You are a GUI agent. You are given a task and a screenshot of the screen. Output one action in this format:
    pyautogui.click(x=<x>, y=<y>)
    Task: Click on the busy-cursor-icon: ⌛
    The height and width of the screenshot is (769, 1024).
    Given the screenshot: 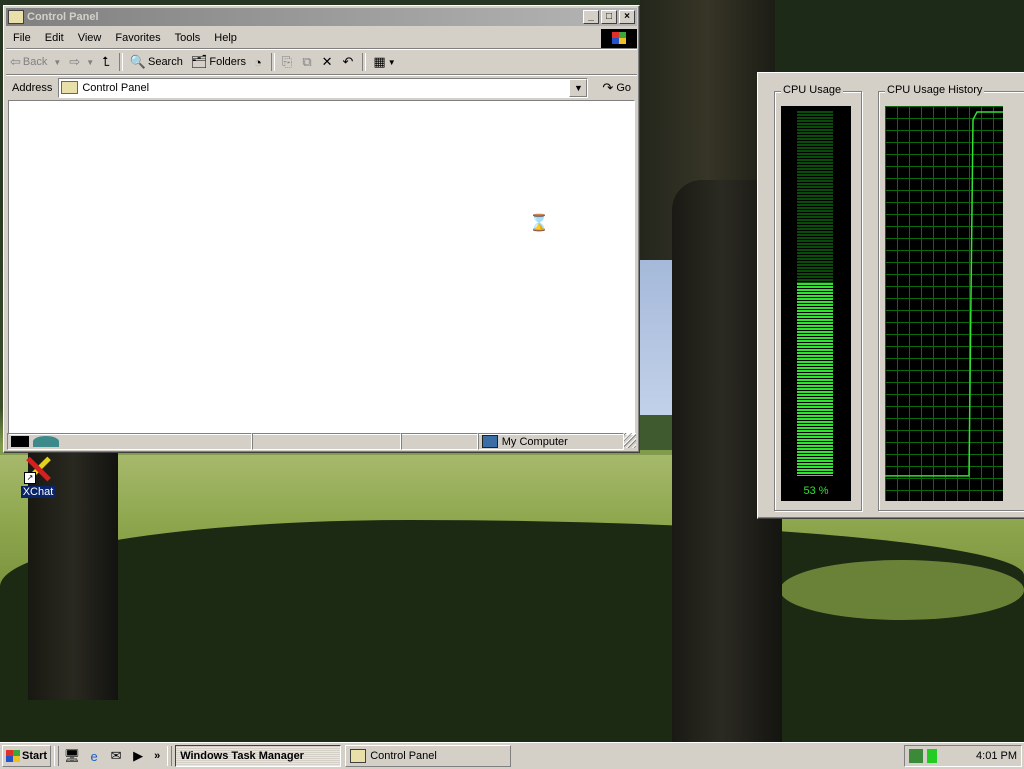 What is the action you would take?
    pyautogui.click(x=539, y=223)
    